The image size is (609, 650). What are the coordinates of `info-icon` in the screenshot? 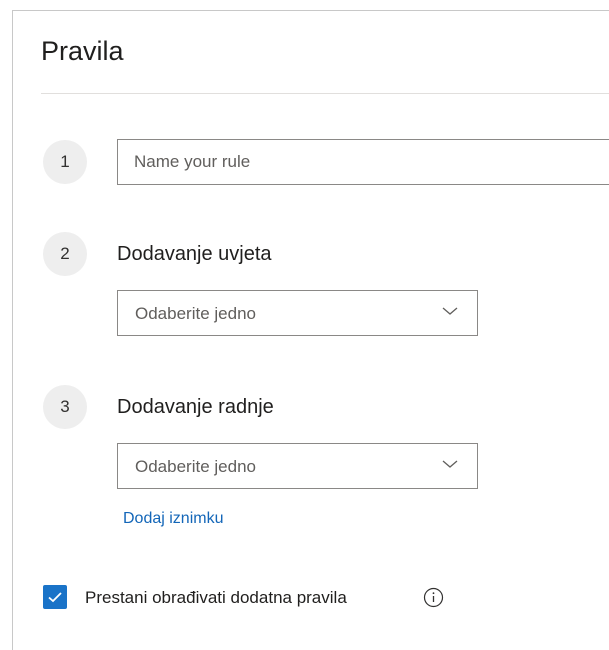 It's located at (433, 597).